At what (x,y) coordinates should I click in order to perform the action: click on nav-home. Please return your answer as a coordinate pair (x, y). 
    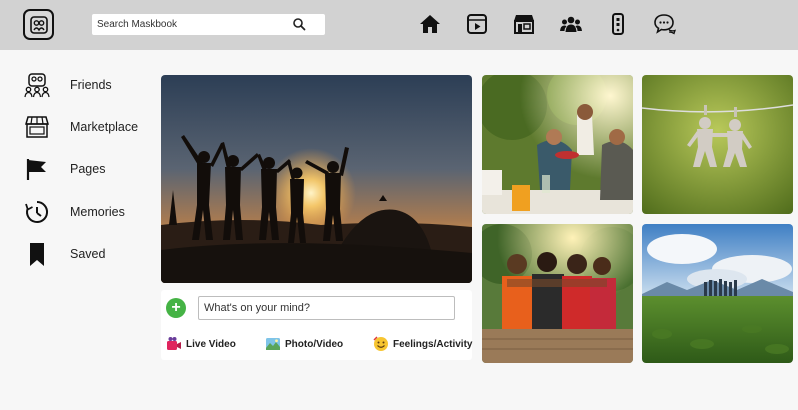
    Looking at the image, I should click on (430, 24).